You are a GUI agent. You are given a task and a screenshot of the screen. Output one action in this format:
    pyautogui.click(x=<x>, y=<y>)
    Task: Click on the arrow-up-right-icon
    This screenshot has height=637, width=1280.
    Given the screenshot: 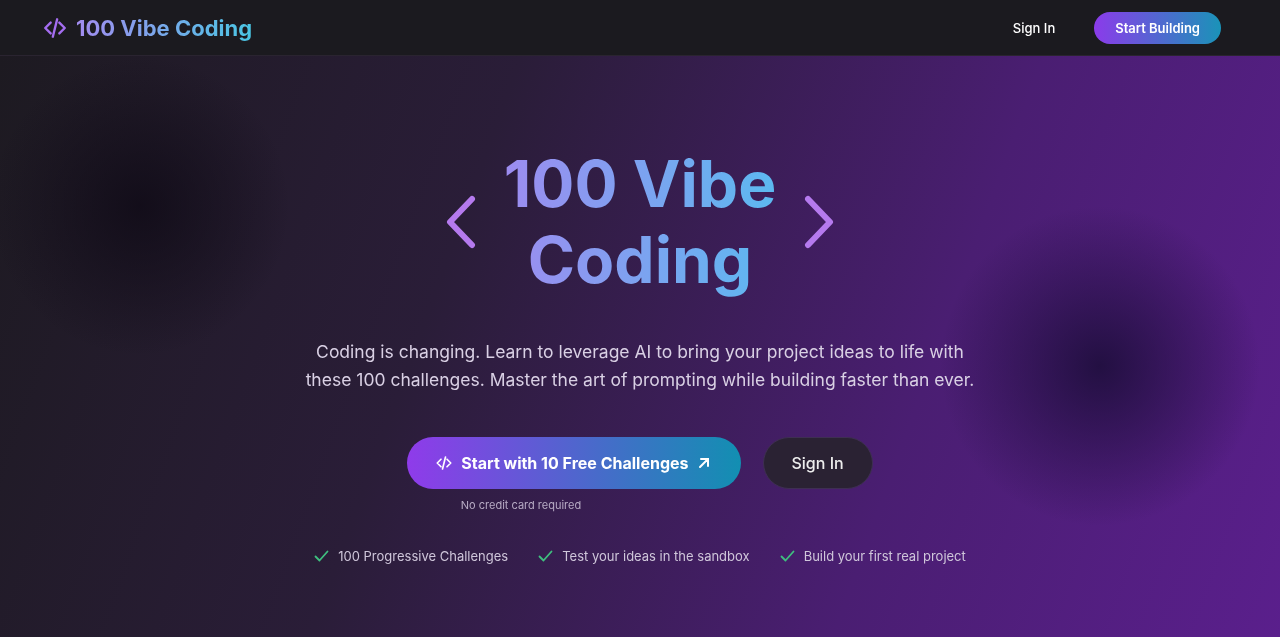 What is the action you would take?
    pyautogui.click(x=703, y=463)
    